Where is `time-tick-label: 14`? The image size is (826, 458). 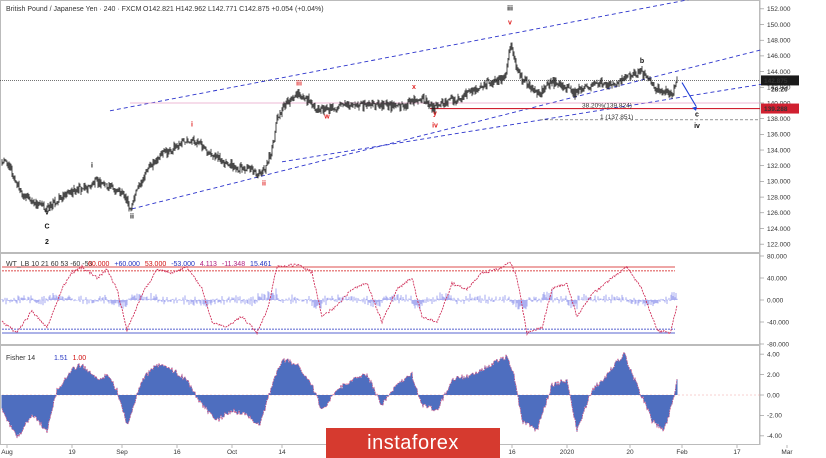 time-tick-label: 14 is located at coordinates (282, 452).